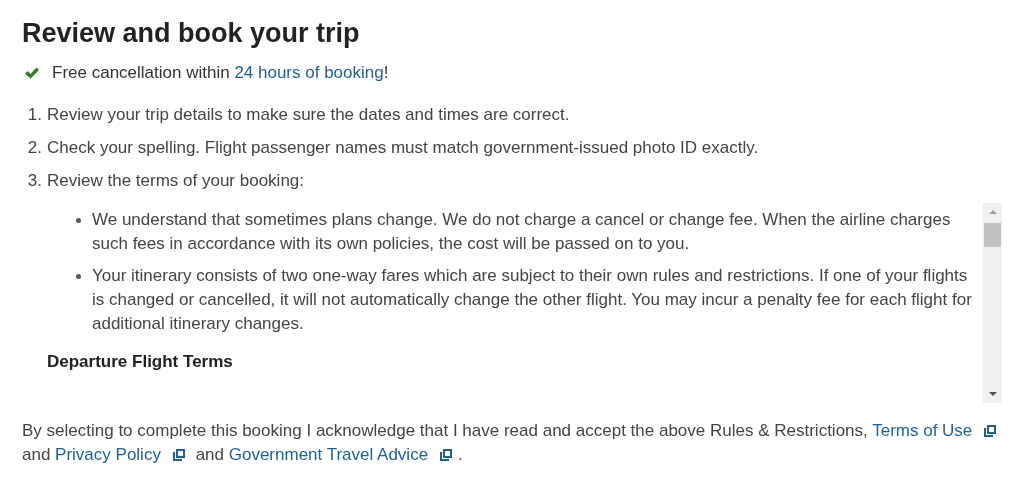  I want to click on acknowledgement-text: By selecting to complete this booking I acknowledge that I have read and accept the above Rules & Restrictions, Terms of Use and Privacy Policy and Government Travel Advice ., so click(518, 443).